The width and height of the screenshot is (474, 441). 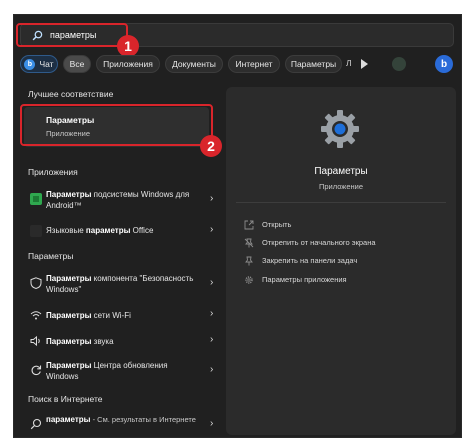 I want to click on speaker-icon, so click(x=35, y=341).